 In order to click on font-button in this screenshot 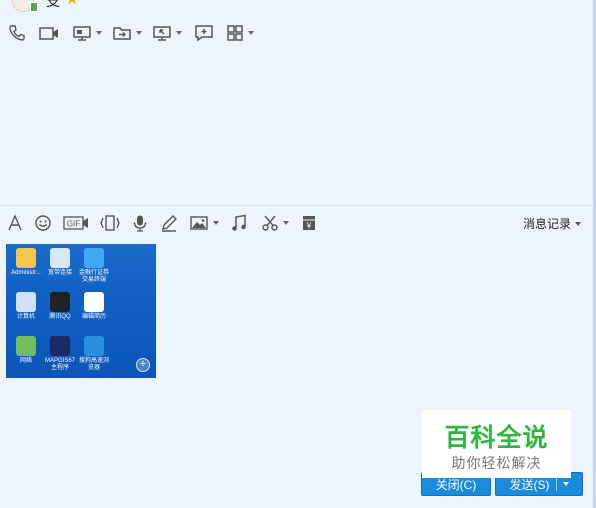, I will do `click(15, 223)`.